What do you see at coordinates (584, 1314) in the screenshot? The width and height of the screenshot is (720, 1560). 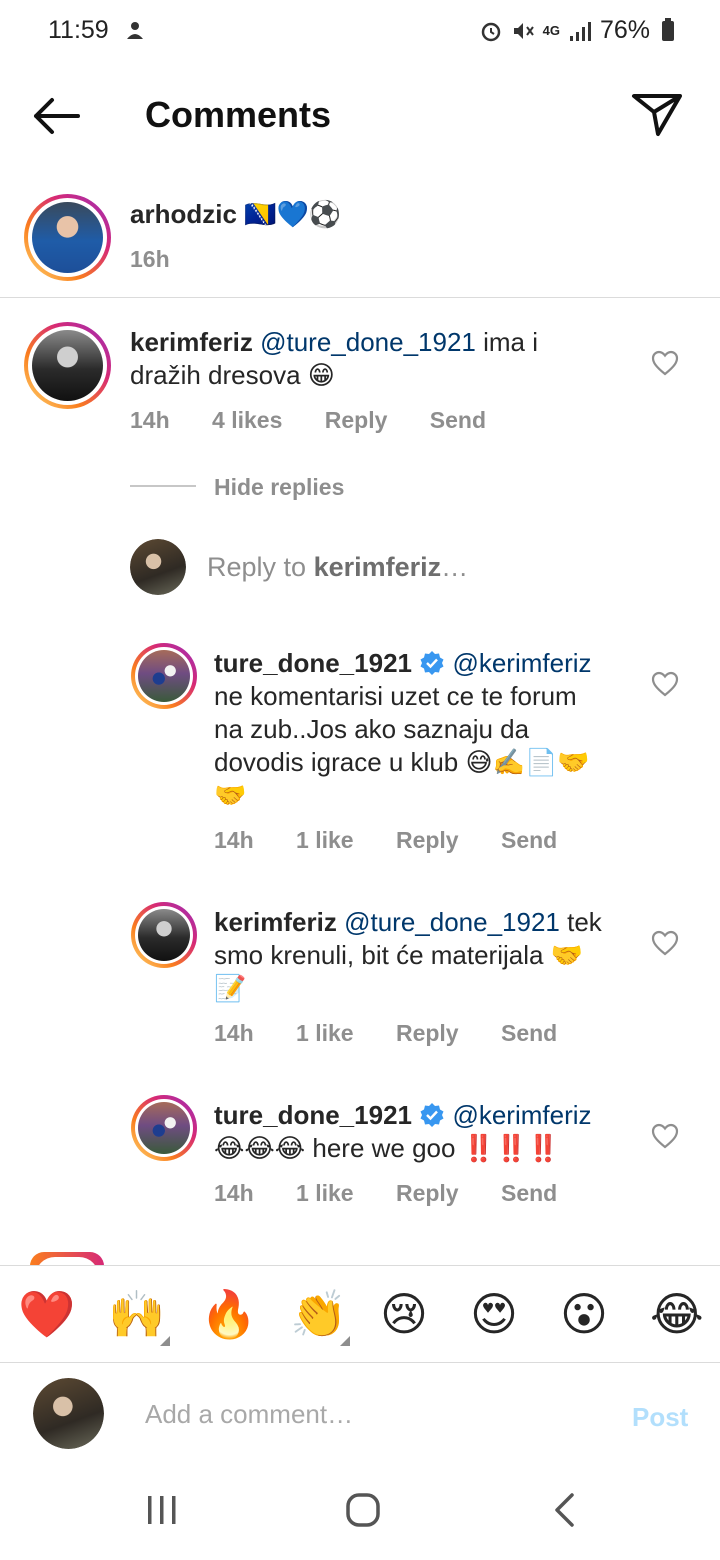 I see `emoji-surprised-button: 😮` at bounding box center [584, 1314].